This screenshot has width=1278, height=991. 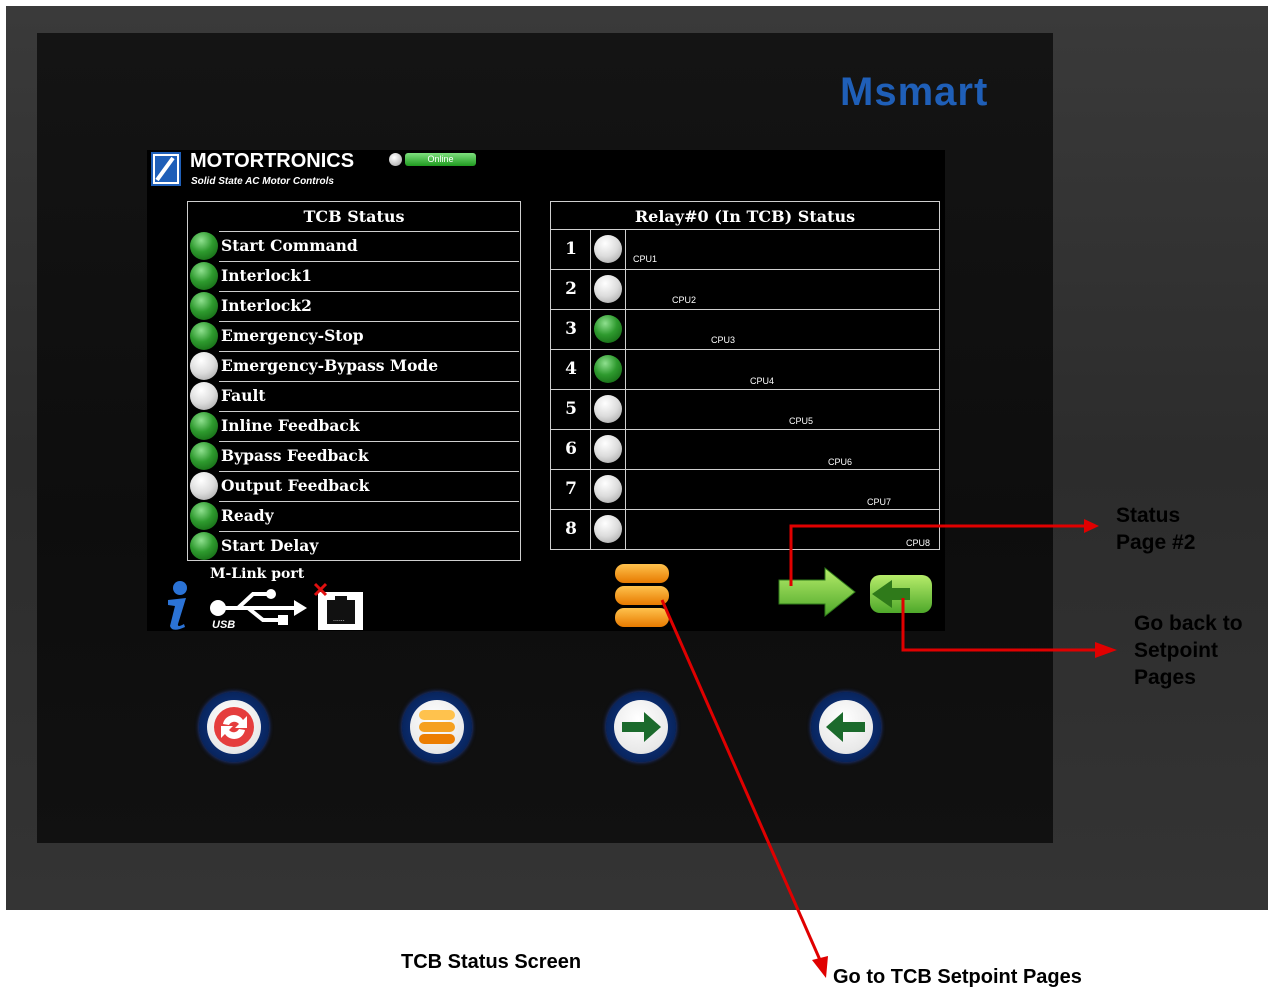 I want to click on screen-caption: TCB Status Screen, so click(x=491, y=962).